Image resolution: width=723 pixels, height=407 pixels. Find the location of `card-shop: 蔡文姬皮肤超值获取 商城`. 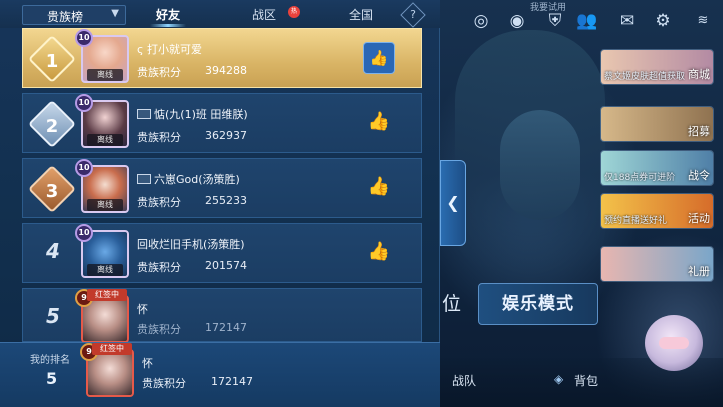

card-shop: 蔡文姬皮肤超值获取 商城 is located at coordinates (657, 67).